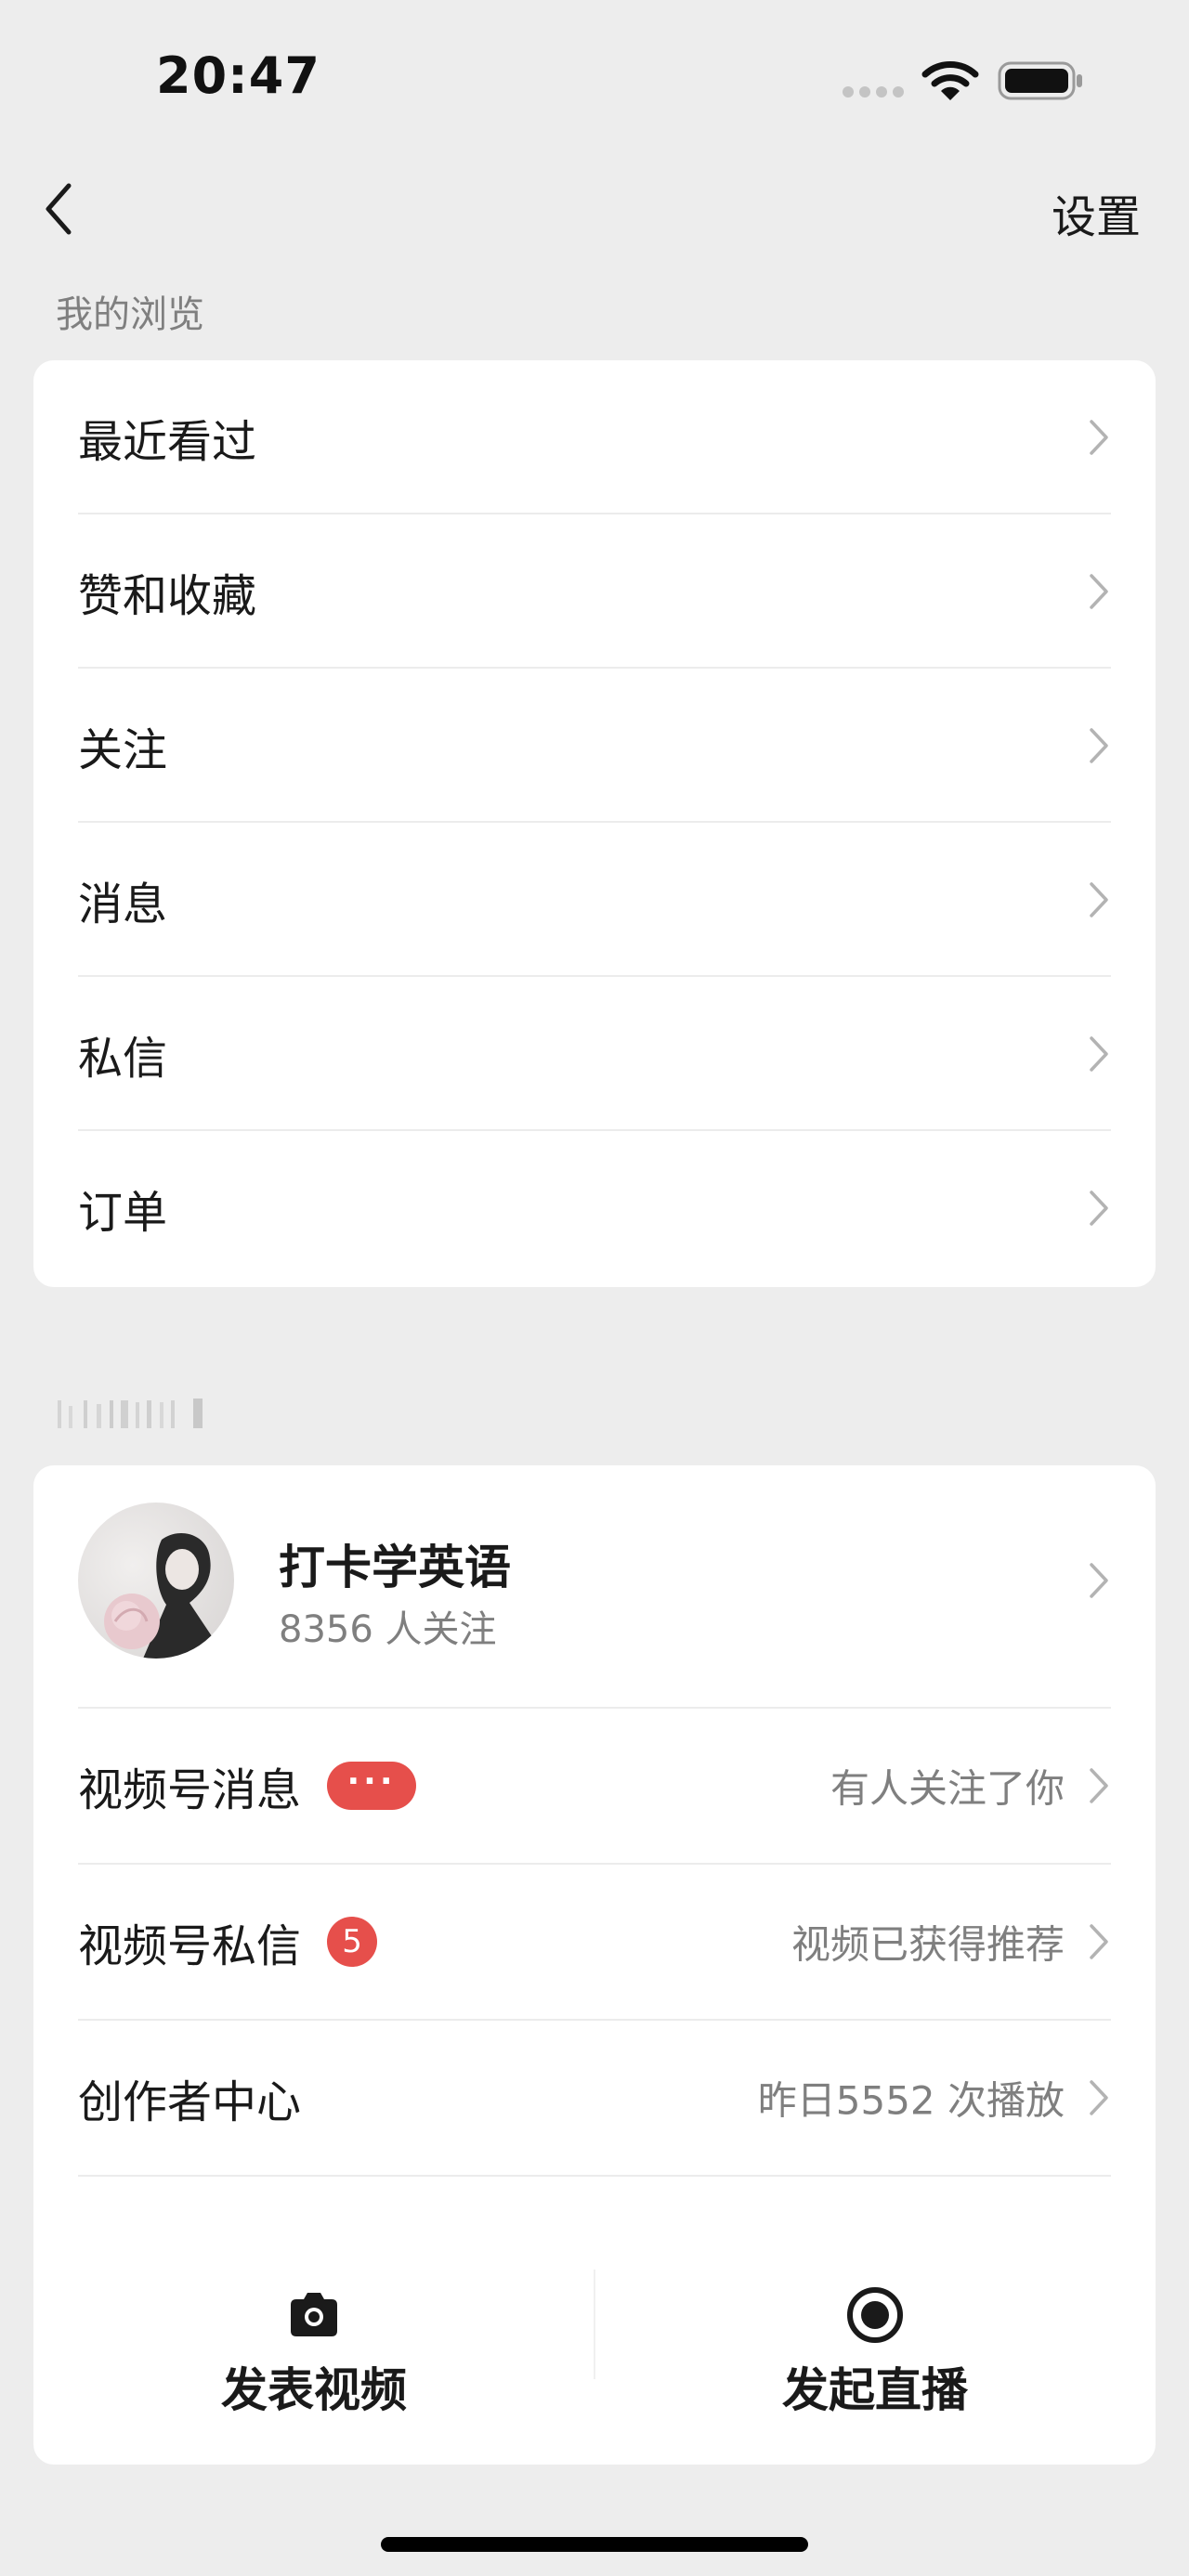 The width and height of the screenshot is (1189, 2576). Describe the element at coordinates (875, 2315) in the screenshot. I see `record-icon` at that location.